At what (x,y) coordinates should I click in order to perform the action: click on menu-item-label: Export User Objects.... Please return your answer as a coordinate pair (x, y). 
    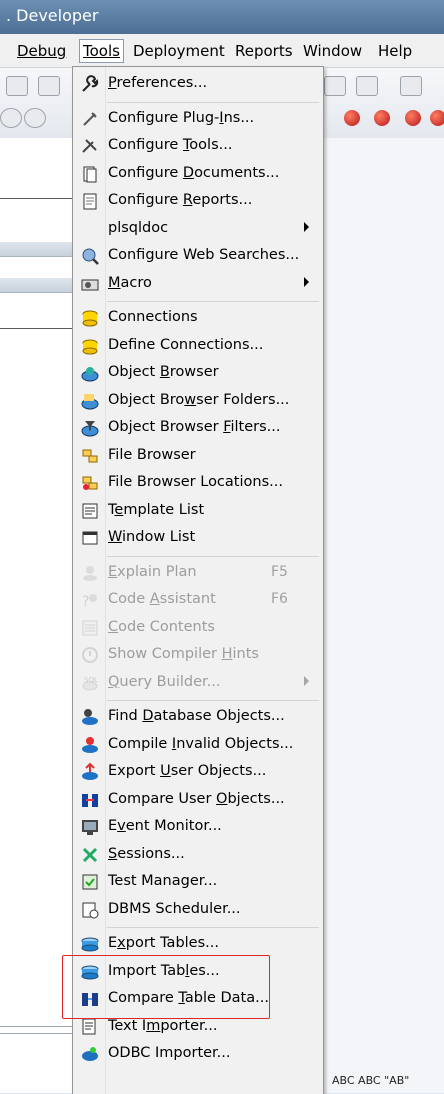
    Looking at the image, I should click on (187, 771).